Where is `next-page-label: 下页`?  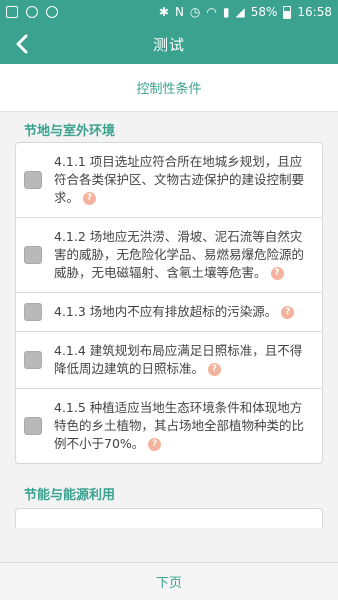 next-page-label: 下页 is located at coordinates (168, 583).